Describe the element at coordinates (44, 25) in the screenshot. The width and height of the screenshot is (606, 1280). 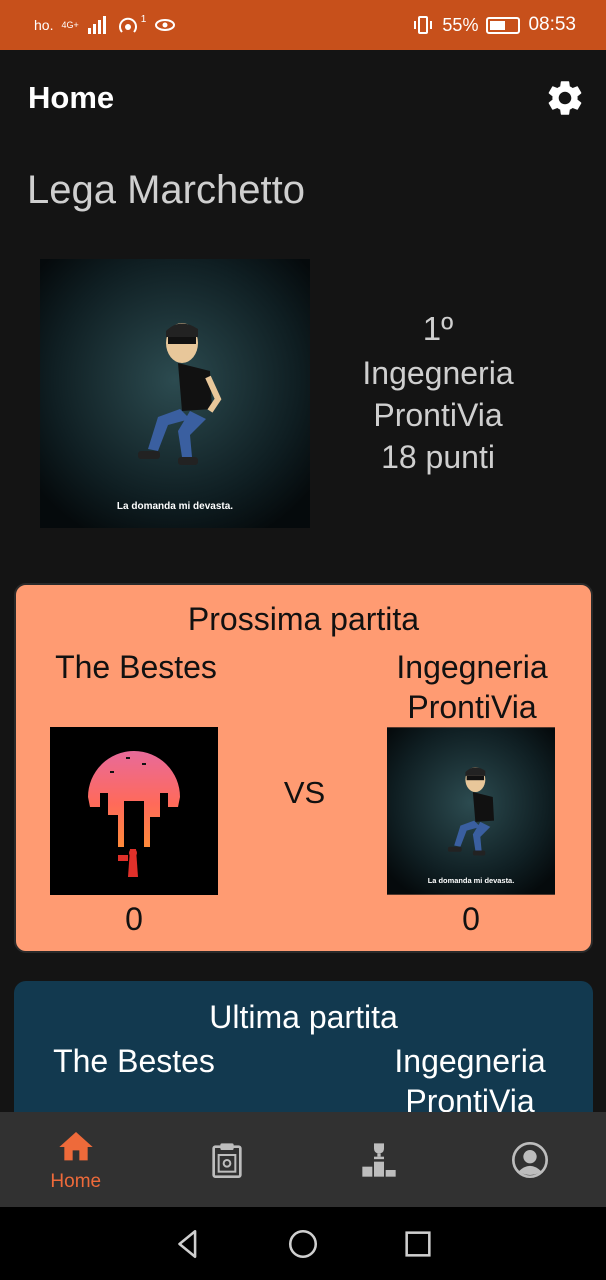
I see `carrier-label: ho.` at that location.